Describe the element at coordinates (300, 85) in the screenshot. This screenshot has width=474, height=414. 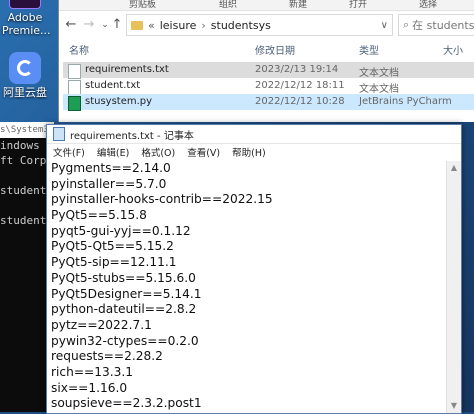
I see `file-modified: 2022/12/12 18:11` at that location.